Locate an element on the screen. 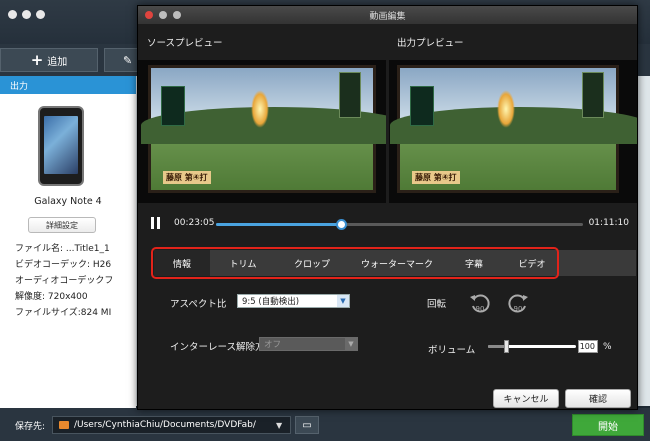  playback-bar: 00:23:05 01:11:10 is located at coordinates (387, 225).